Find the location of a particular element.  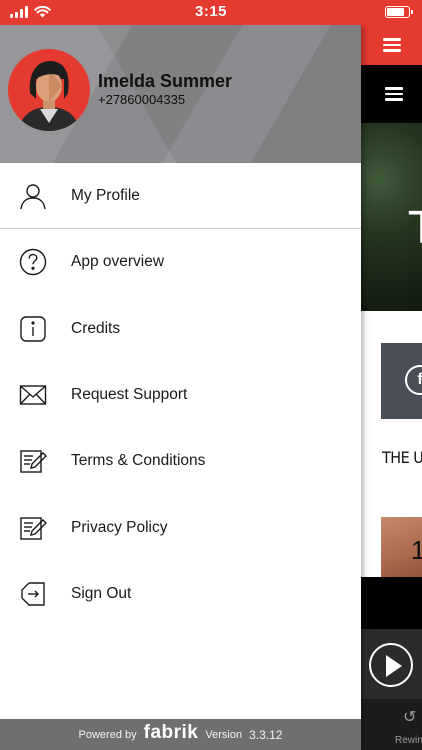

menu-label-terms-conditions: Terms & Conditions is located at coordinates (138, 461).